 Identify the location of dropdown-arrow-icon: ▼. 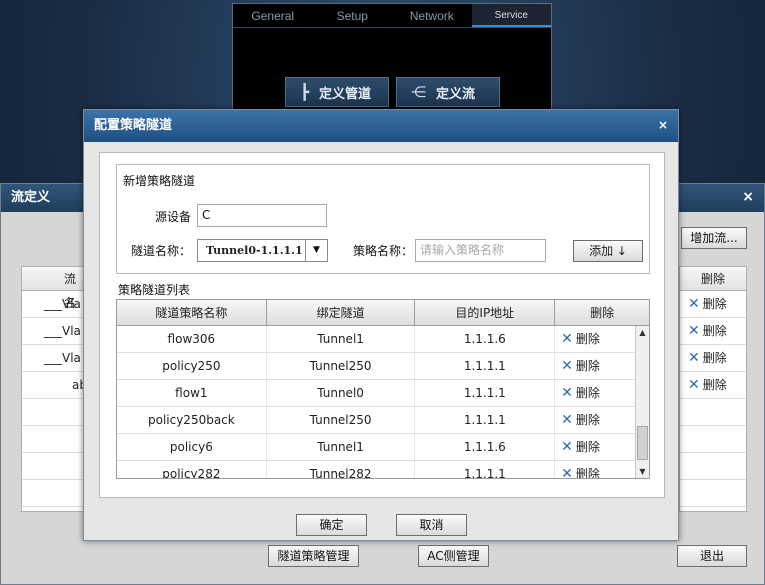
(316, 250).